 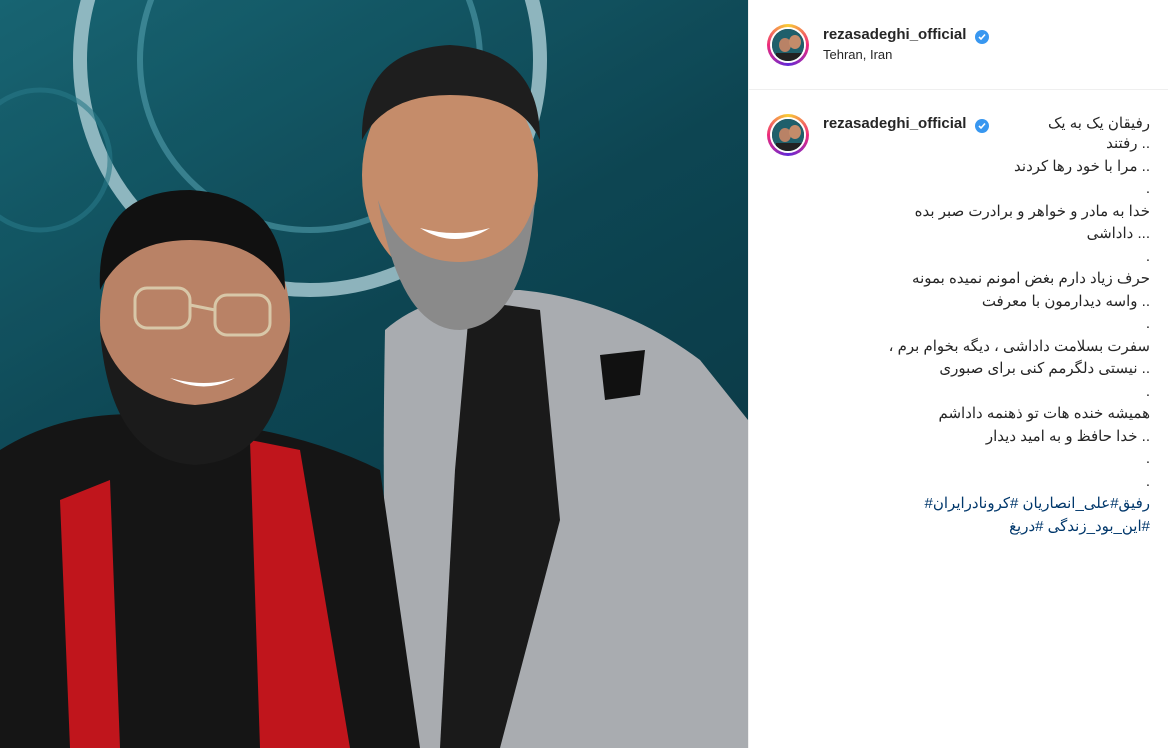 What do you see at coordinates (90, 614) in the screenshot?
I see `red-scarf-left` at bounding box center [90, 614].